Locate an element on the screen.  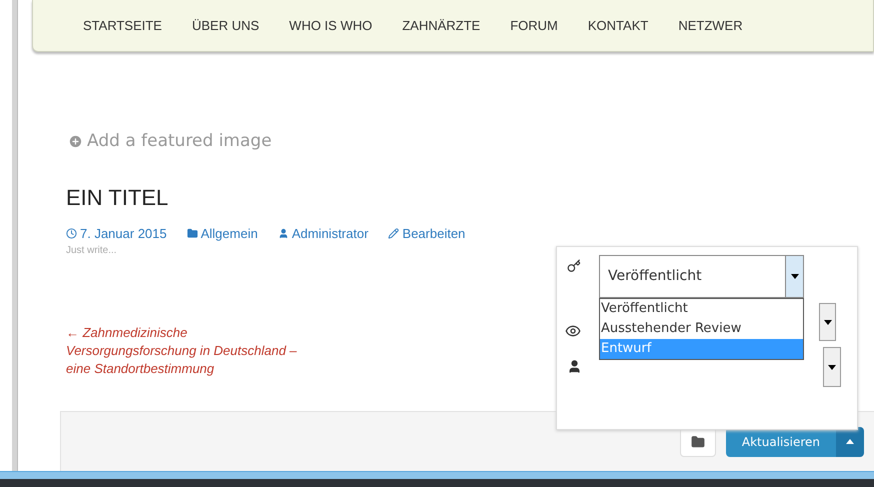
dropdown-option: Veröffentlicht is located at coordinates (701, 309).